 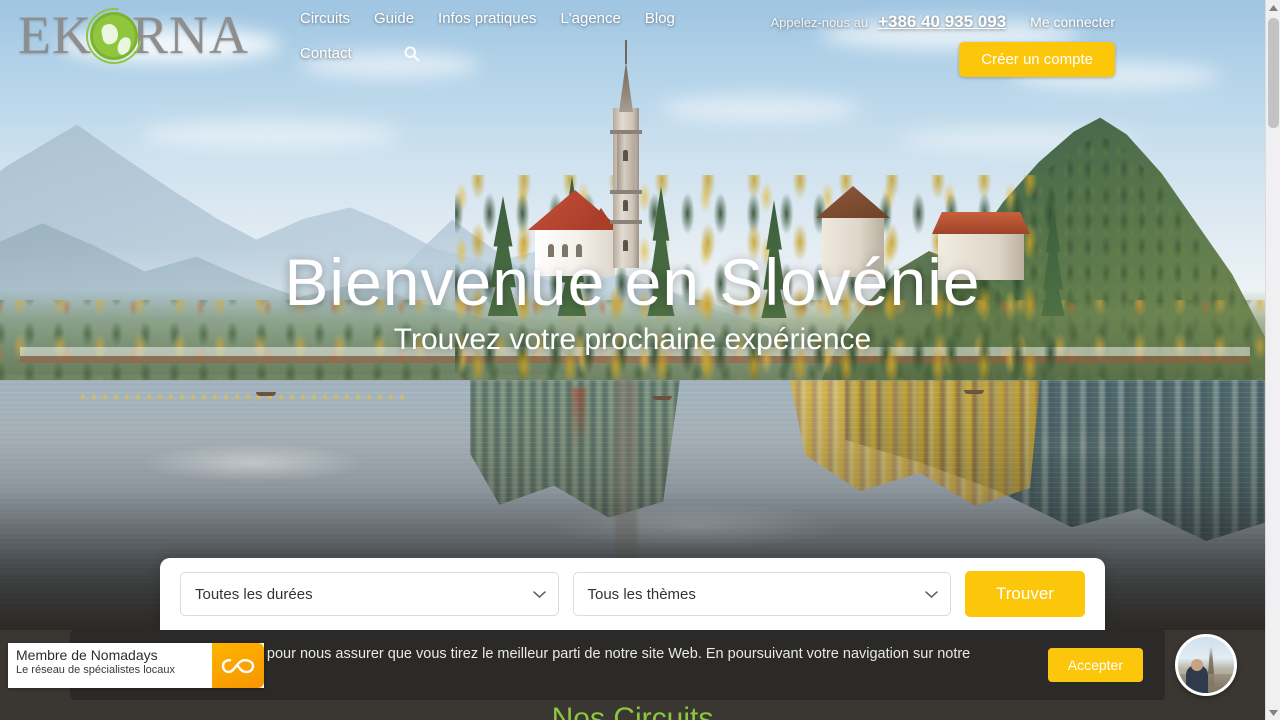 I want to click on scrollbar-thumb, so click(x=1273, y=73).